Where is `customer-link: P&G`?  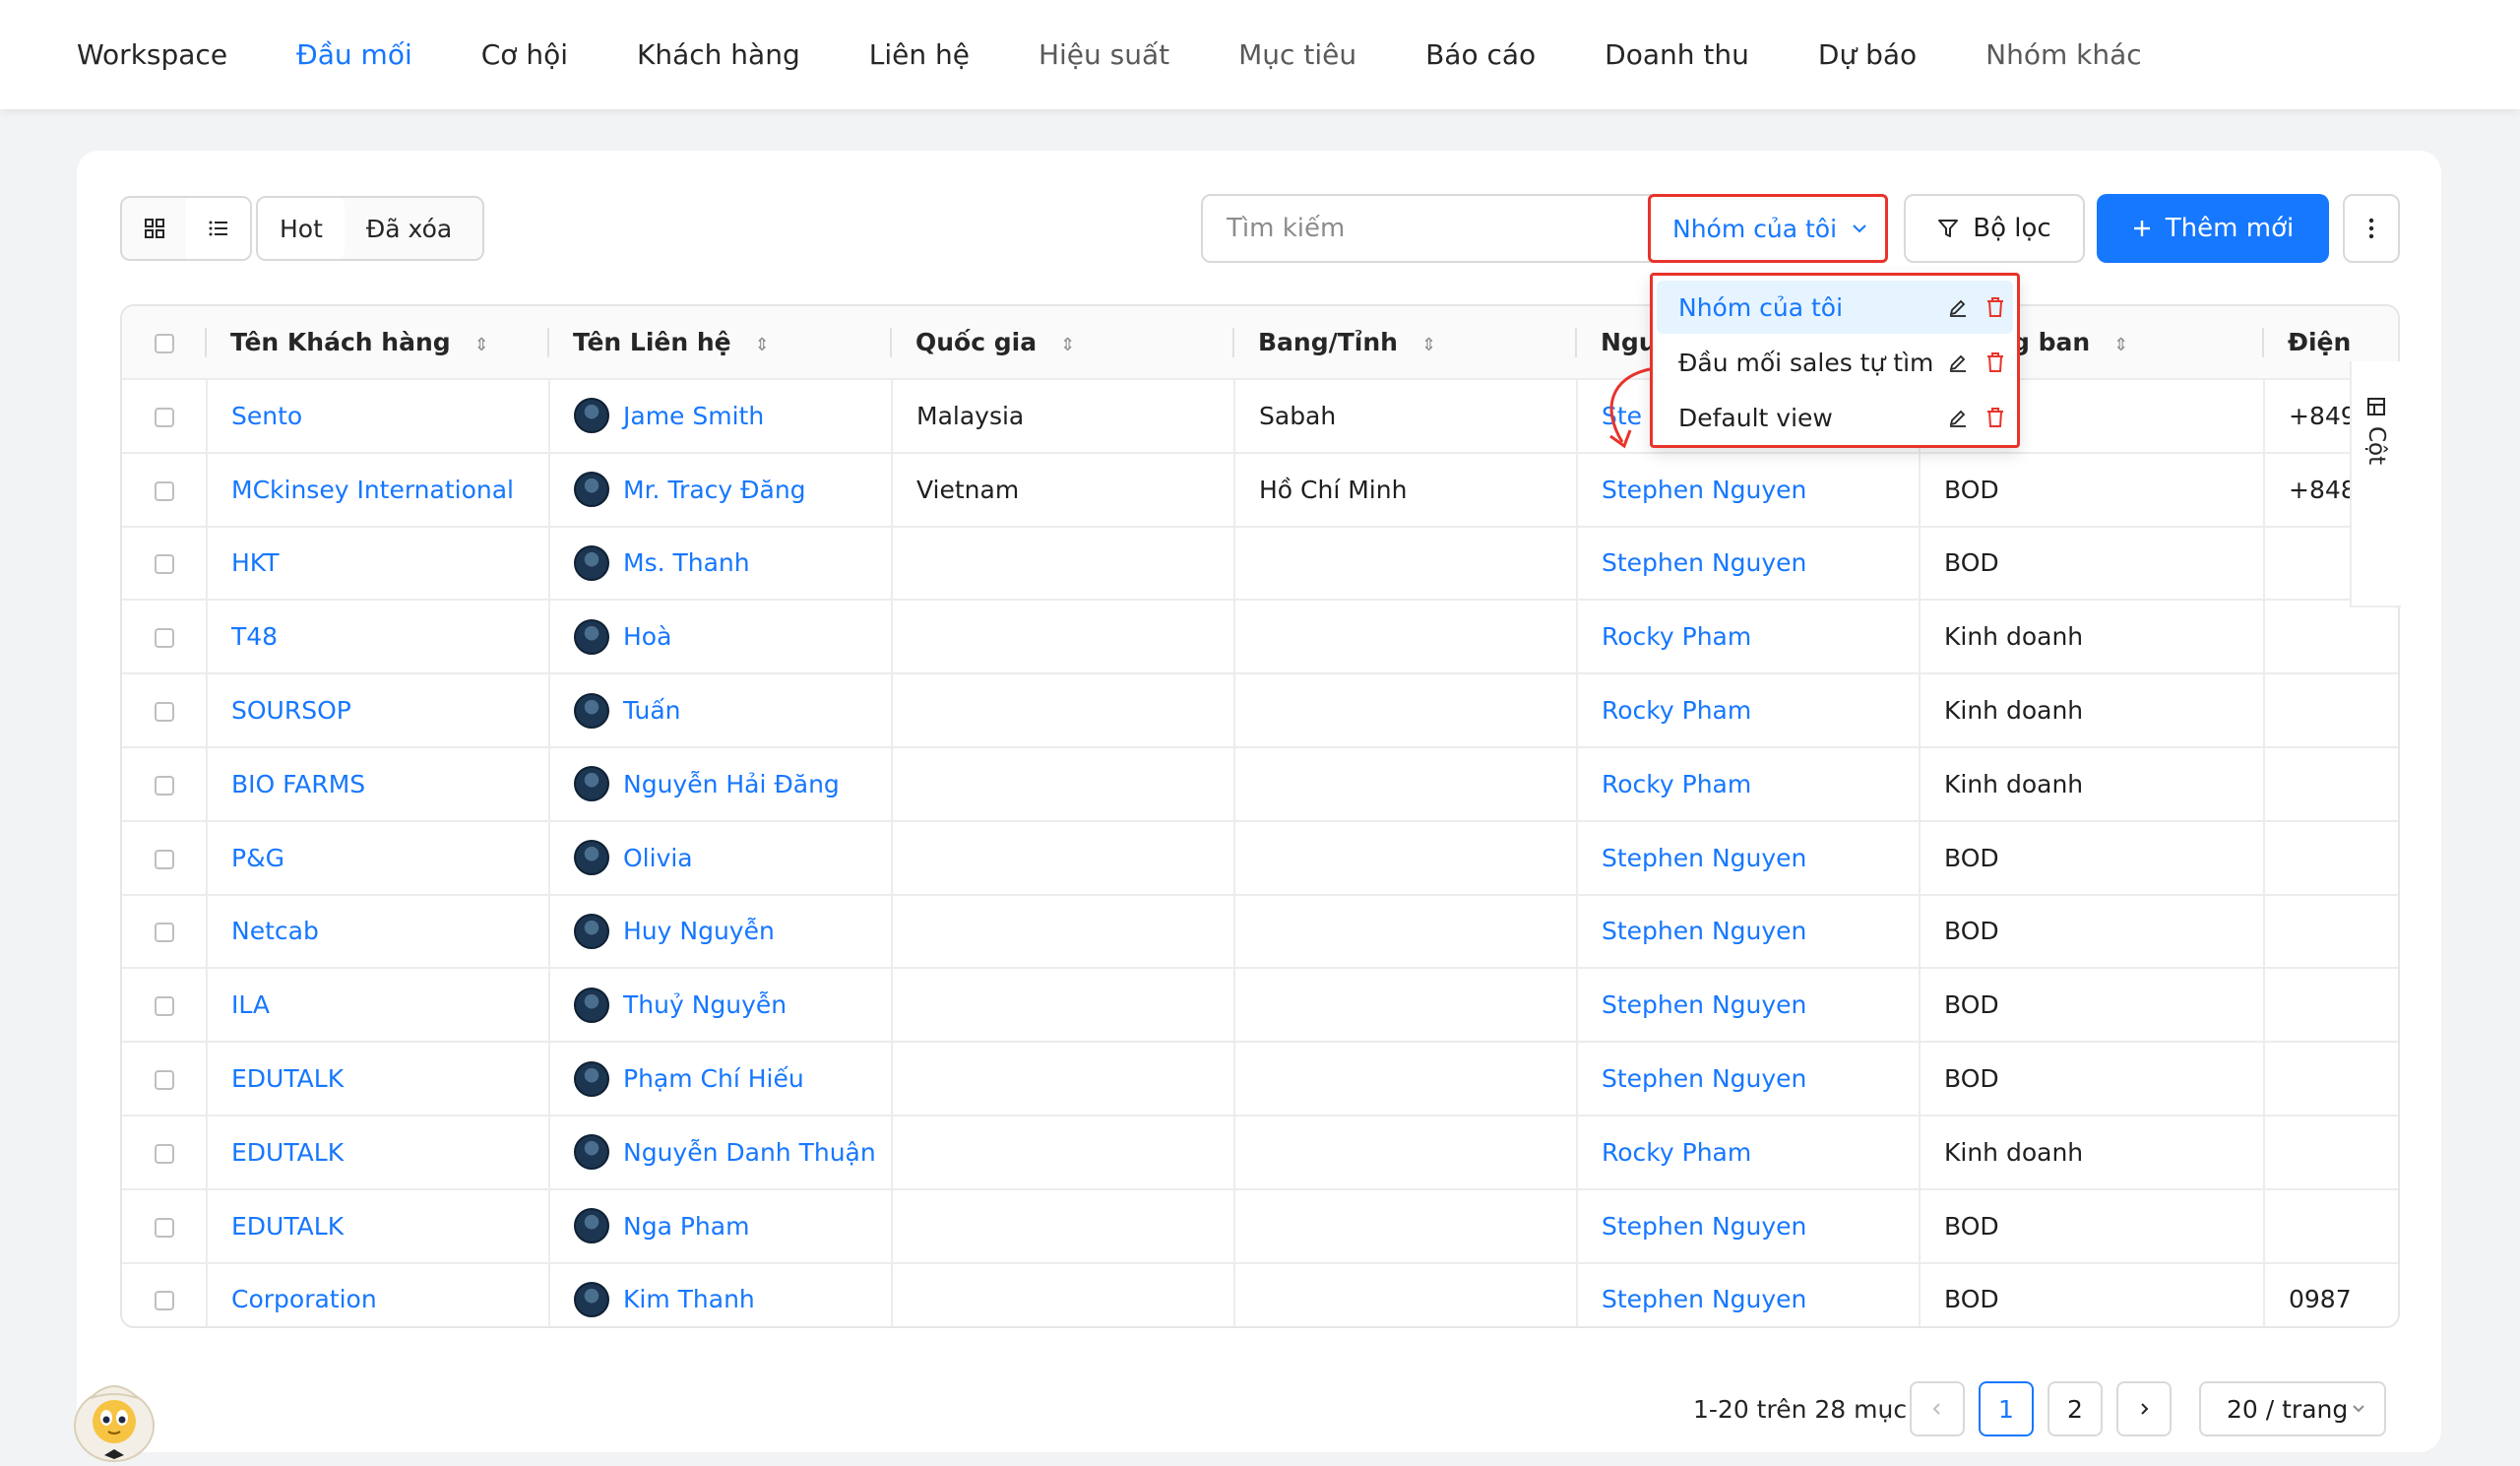
customer-link: P&G is located at coordinates (257, 858).